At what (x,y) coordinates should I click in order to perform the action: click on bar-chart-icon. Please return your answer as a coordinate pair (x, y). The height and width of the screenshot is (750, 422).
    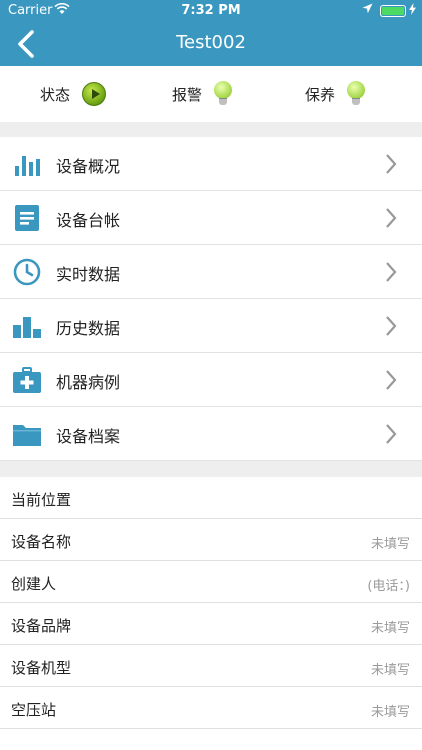
    Looking at the image, I should click on (27, 164).